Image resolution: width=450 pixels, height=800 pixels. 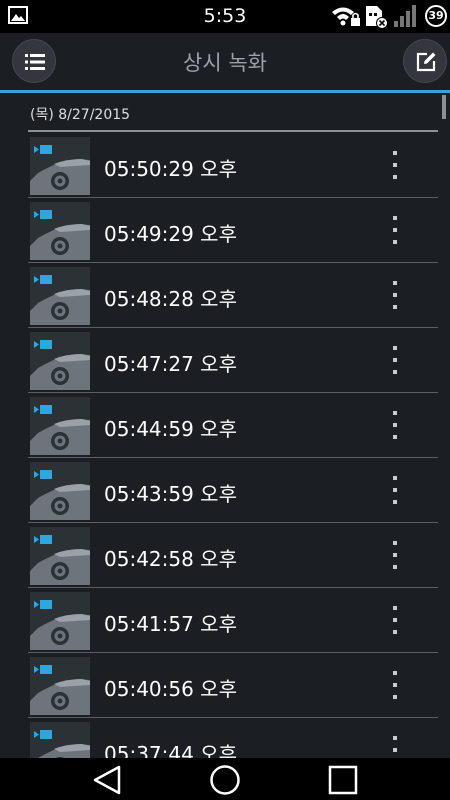 I want to click on recording-time: 05:43:59 오후, so click(x=170, y=494).